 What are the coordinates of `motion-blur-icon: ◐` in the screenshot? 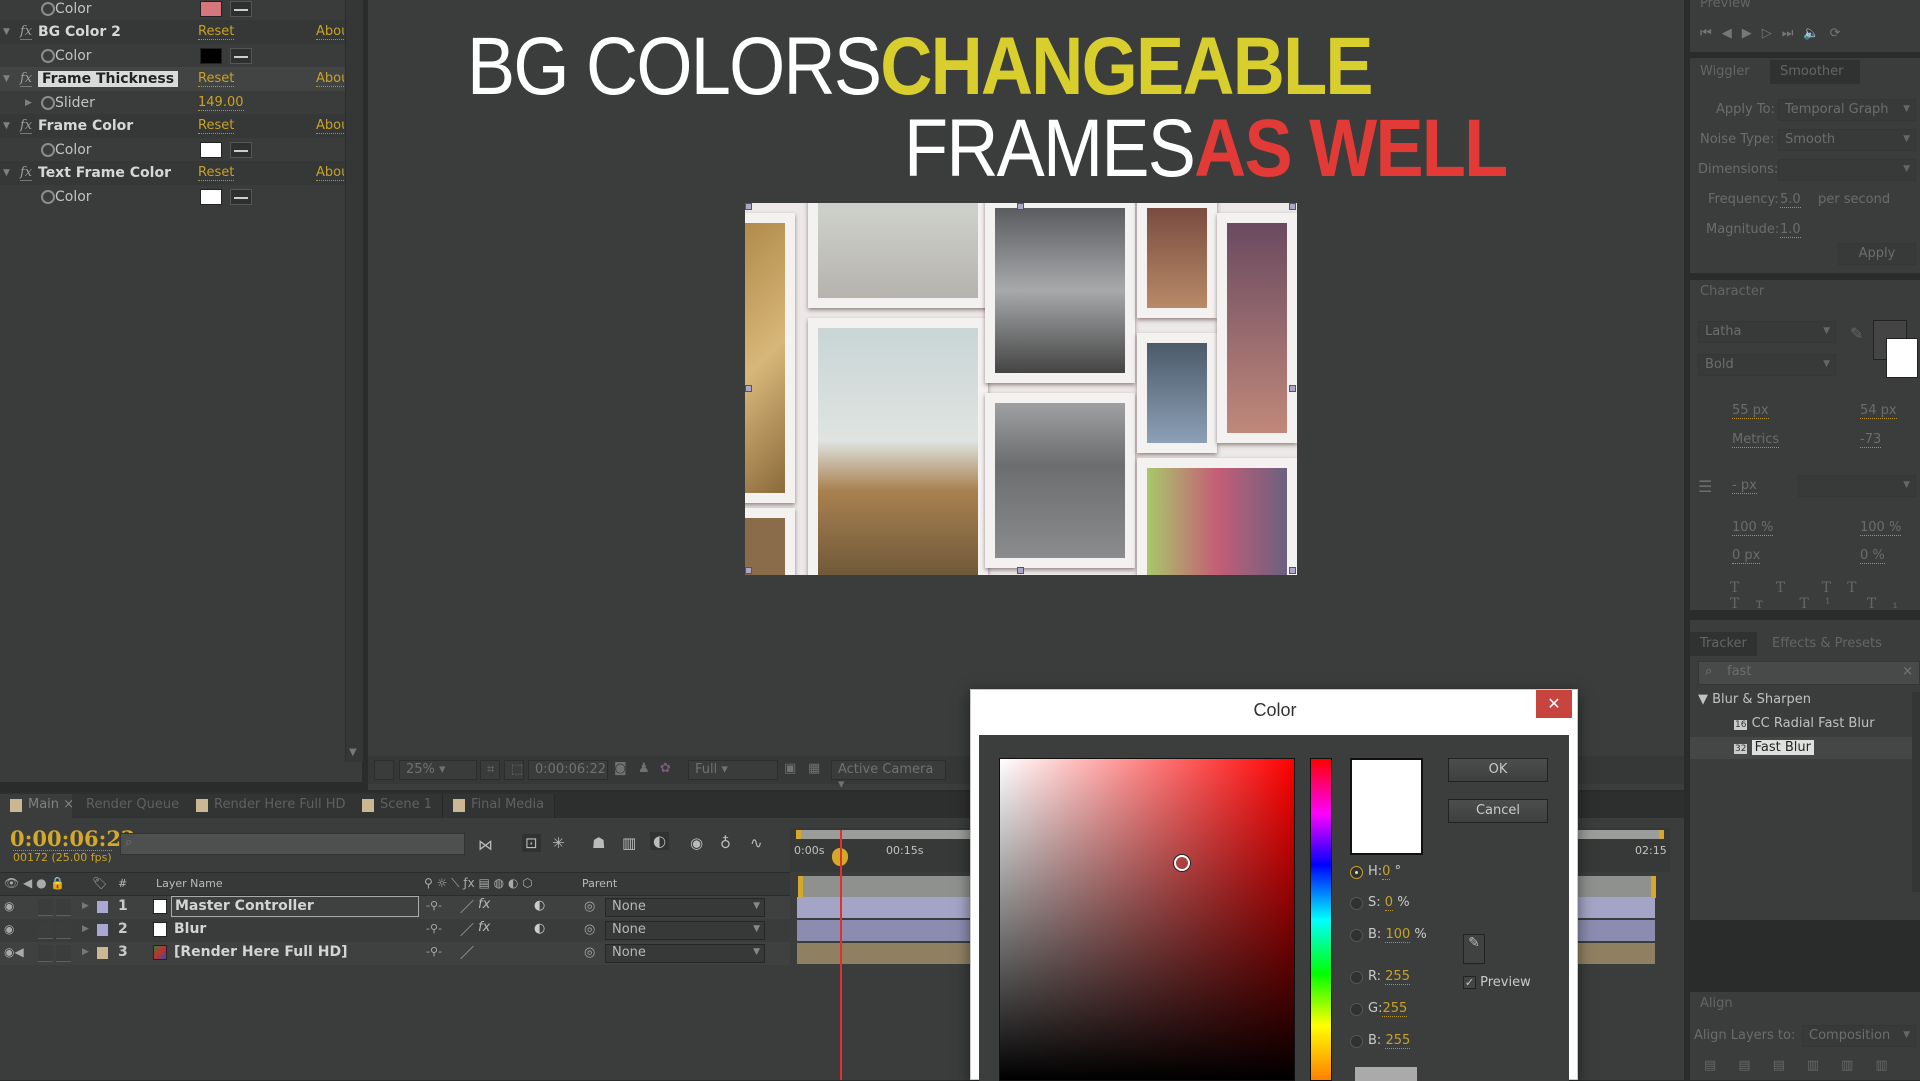 It's located at (660, 841).